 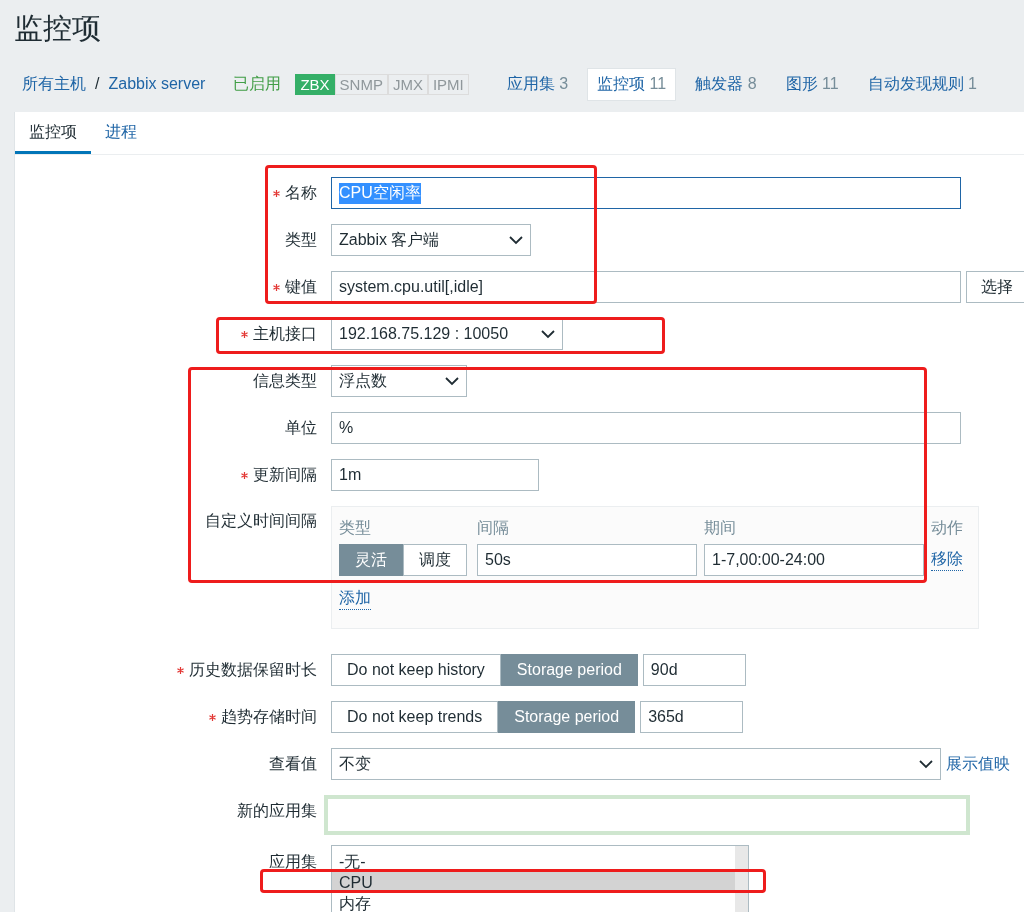 What do you see at coordinates (447, 334) in the screenshot?
I see `dropdown: 192.168.75.129 : 10050` at bounding box center [447, 334].